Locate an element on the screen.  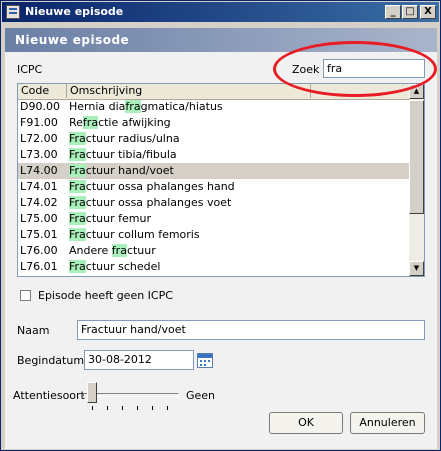
description-text: Andere is located at coordinates (90, 250).